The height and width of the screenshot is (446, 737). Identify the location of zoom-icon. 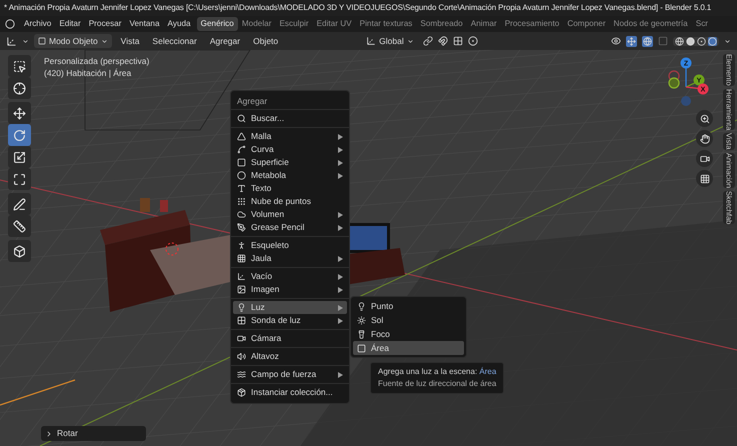
(705, 119).